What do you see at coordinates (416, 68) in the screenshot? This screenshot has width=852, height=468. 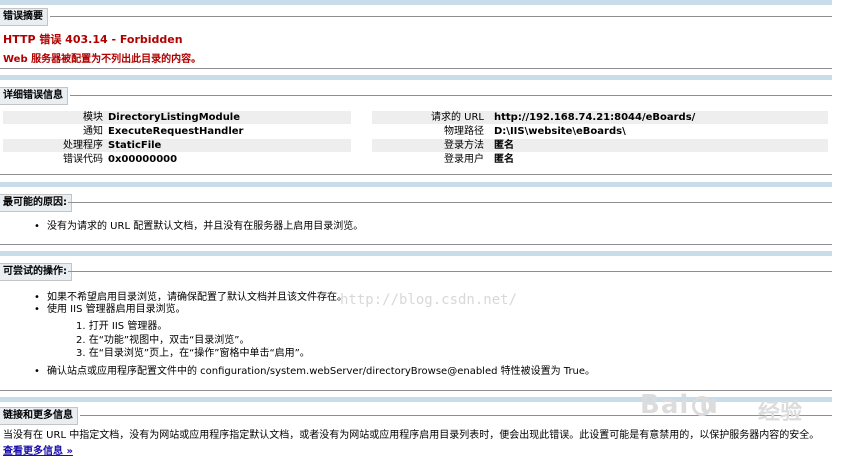 I see `summary-bottom-rule` at bounding box center [416, 68].